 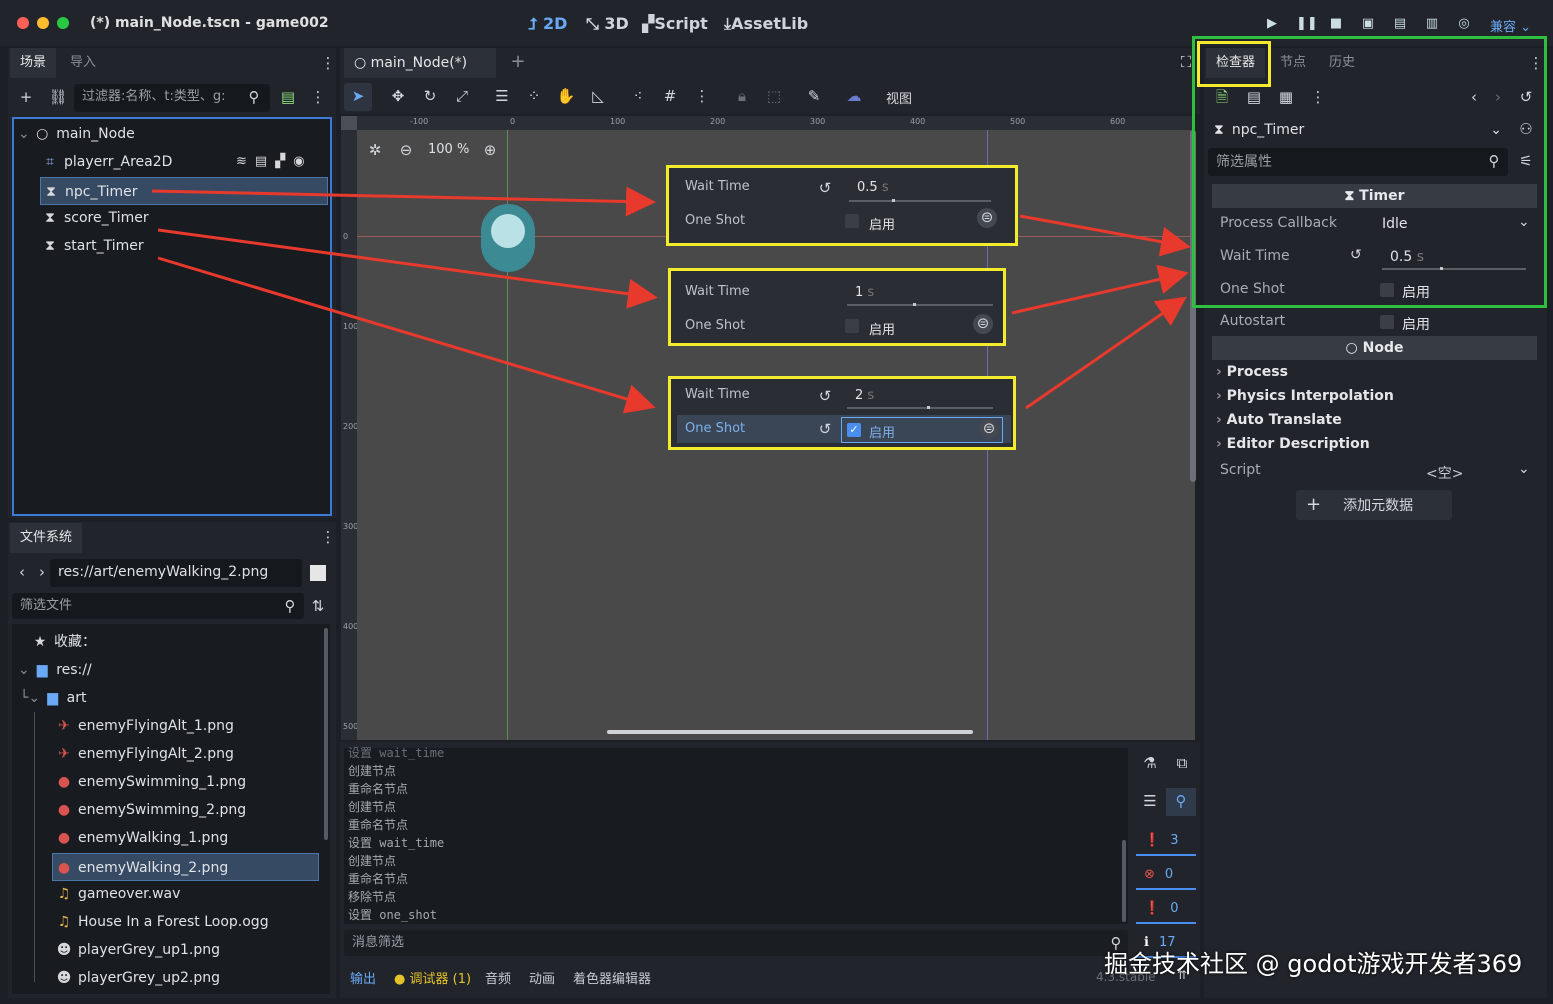 What do you see at coordinates (1432, 24) in the screenshot?
I see `run-custom-scene-icon: ▥` at bounding box center [1432, 24].